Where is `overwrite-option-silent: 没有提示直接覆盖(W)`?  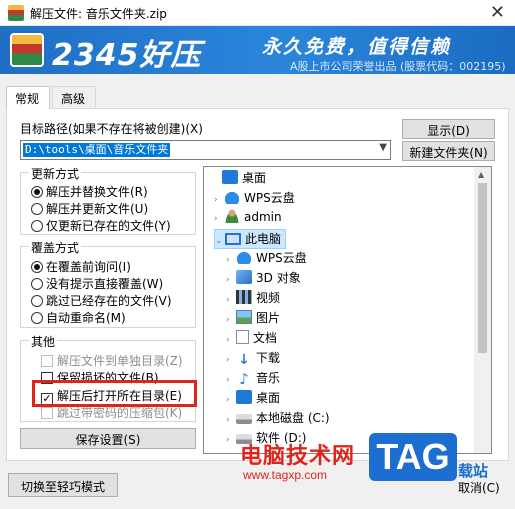
overwrite-option-silent: 没有提示直接覆盖(W) is located at coordinates (97, 284).